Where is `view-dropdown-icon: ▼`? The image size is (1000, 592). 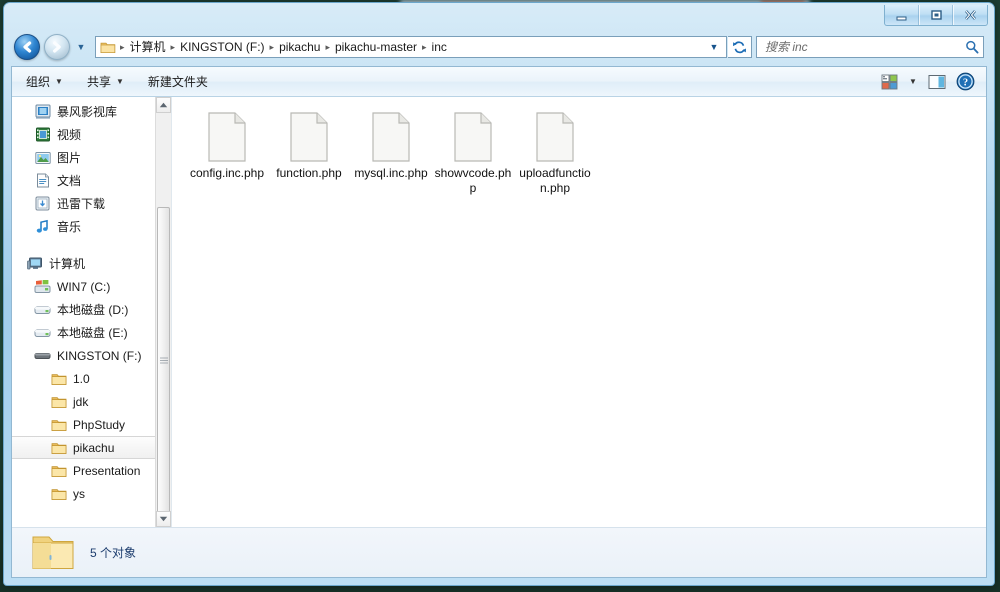
view-dropdown-icon: ▼ is located at coordinates (913, 82).